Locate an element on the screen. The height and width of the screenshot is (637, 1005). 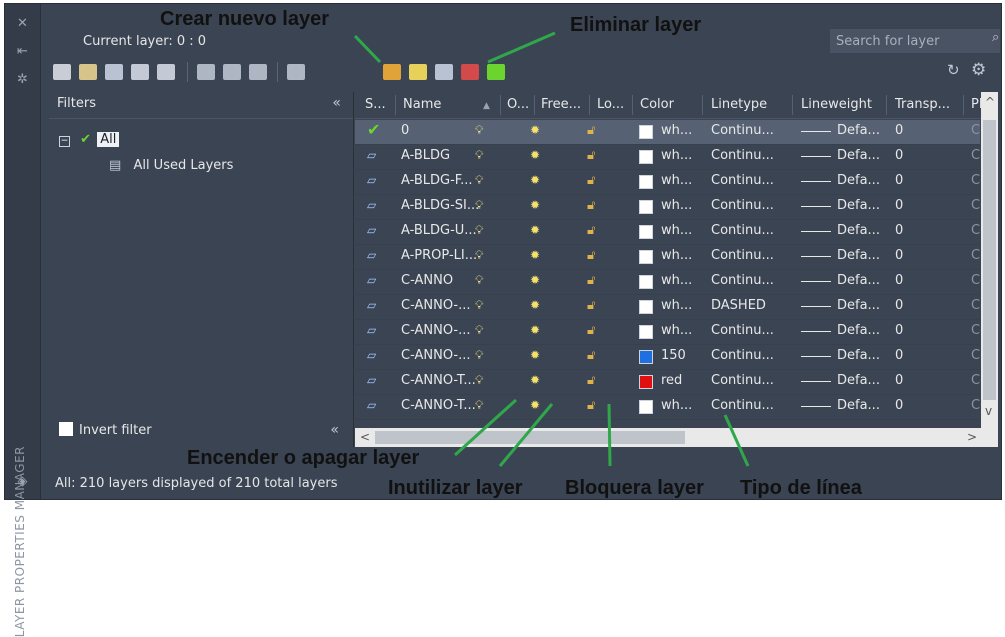
annotation-linetype: Tipo de línea is located at coordinates (801, 488).